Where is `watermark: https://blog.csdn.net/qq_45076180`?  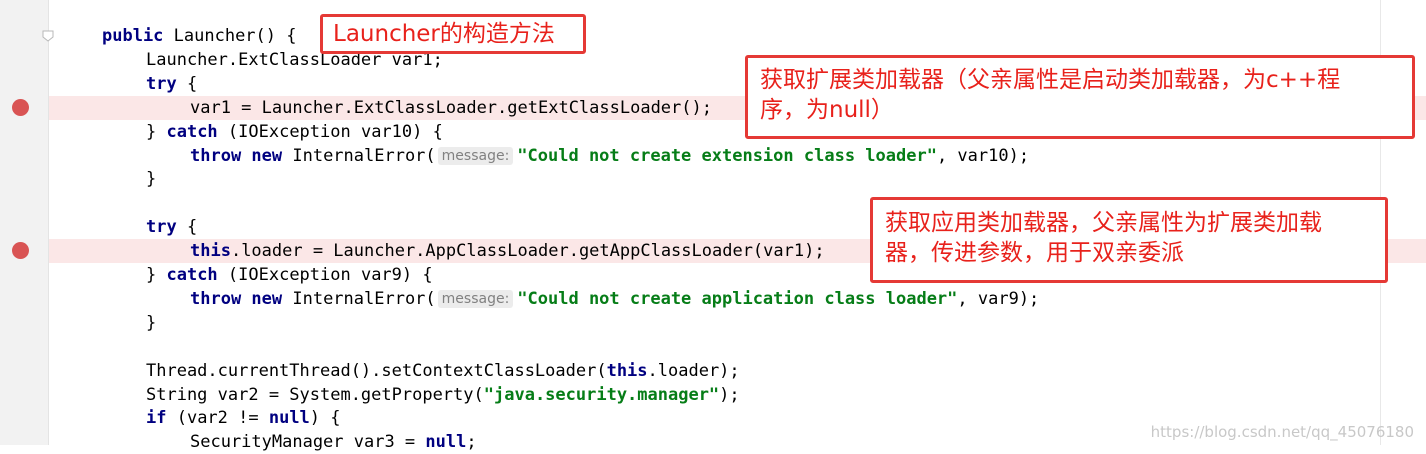 watermark: https://blog.csdn.net/qq_45076180 is located at coordinates (1282, 432).